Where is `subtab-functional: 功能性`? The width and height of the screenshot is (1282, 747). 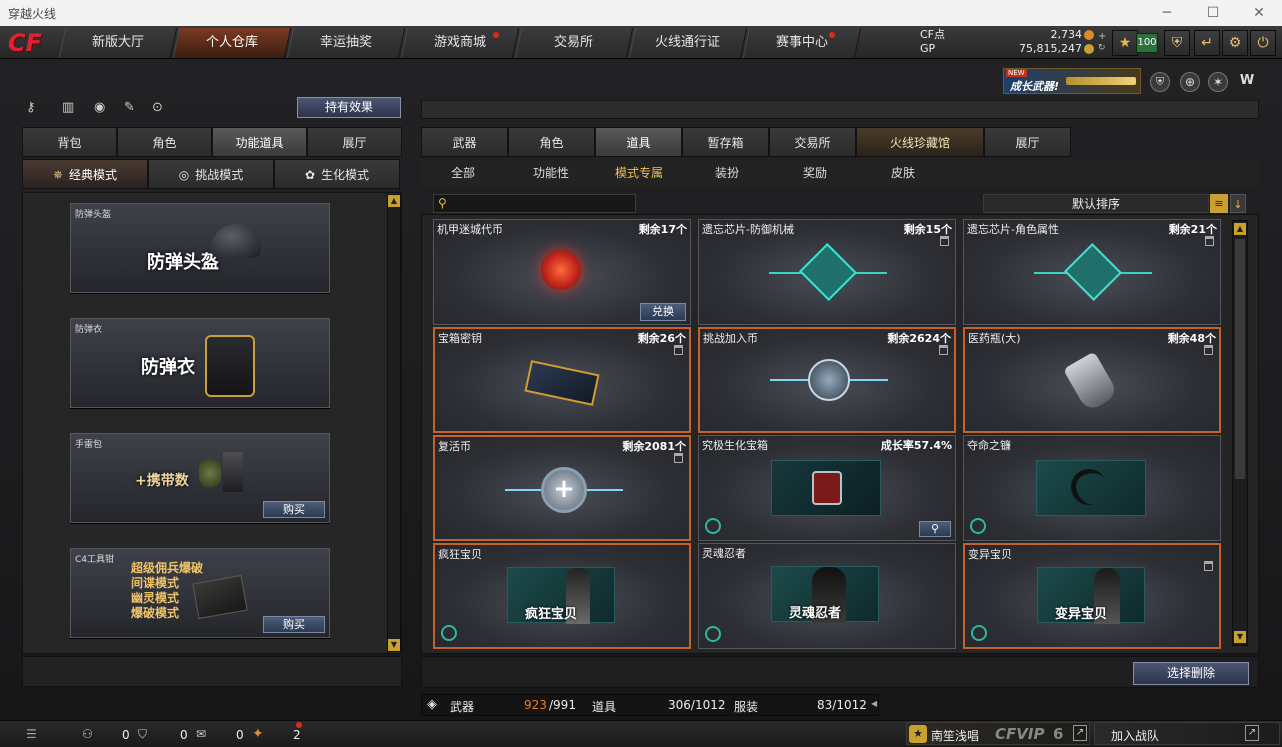
subtab-functional: 功能性 is located at coordinates (551, 173).